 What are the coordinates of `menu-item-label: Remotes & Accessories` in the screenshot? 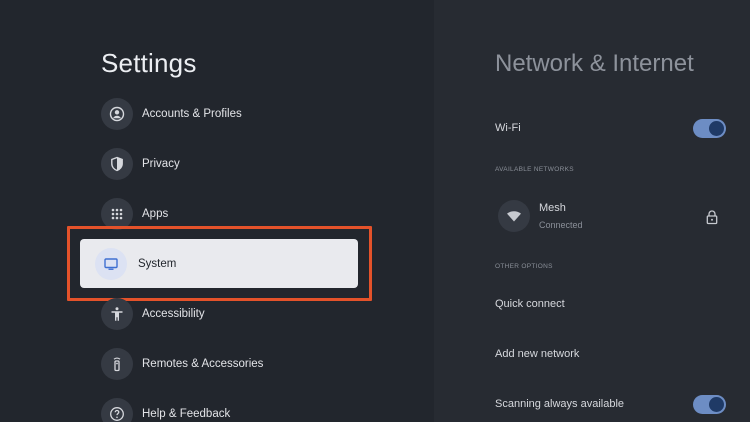 It's located at (203, 364).